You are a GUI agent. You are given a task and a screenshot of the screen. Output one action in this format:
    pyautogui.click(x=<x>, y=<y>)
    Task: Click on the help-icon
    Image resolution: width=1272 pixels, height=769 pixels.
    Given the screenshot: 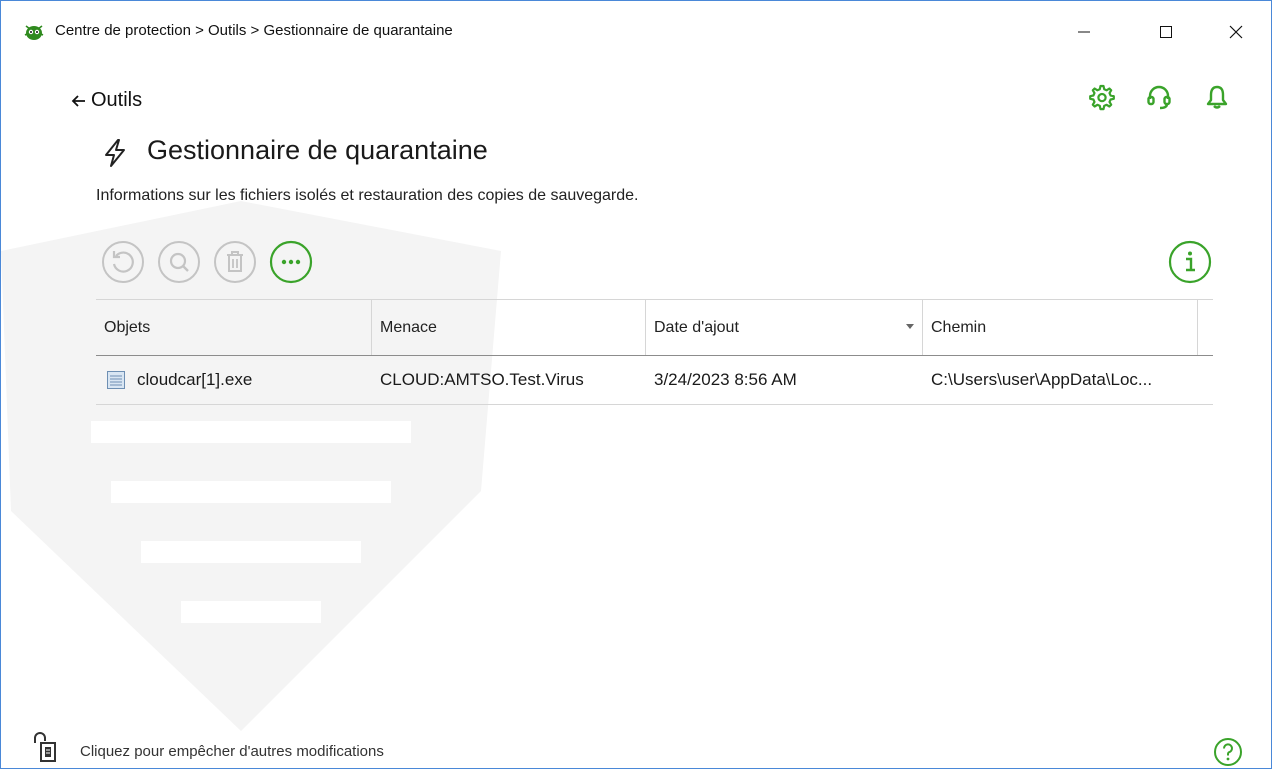 What is the action you would take?
    pyautogui.click(x=1228, y=752)
    